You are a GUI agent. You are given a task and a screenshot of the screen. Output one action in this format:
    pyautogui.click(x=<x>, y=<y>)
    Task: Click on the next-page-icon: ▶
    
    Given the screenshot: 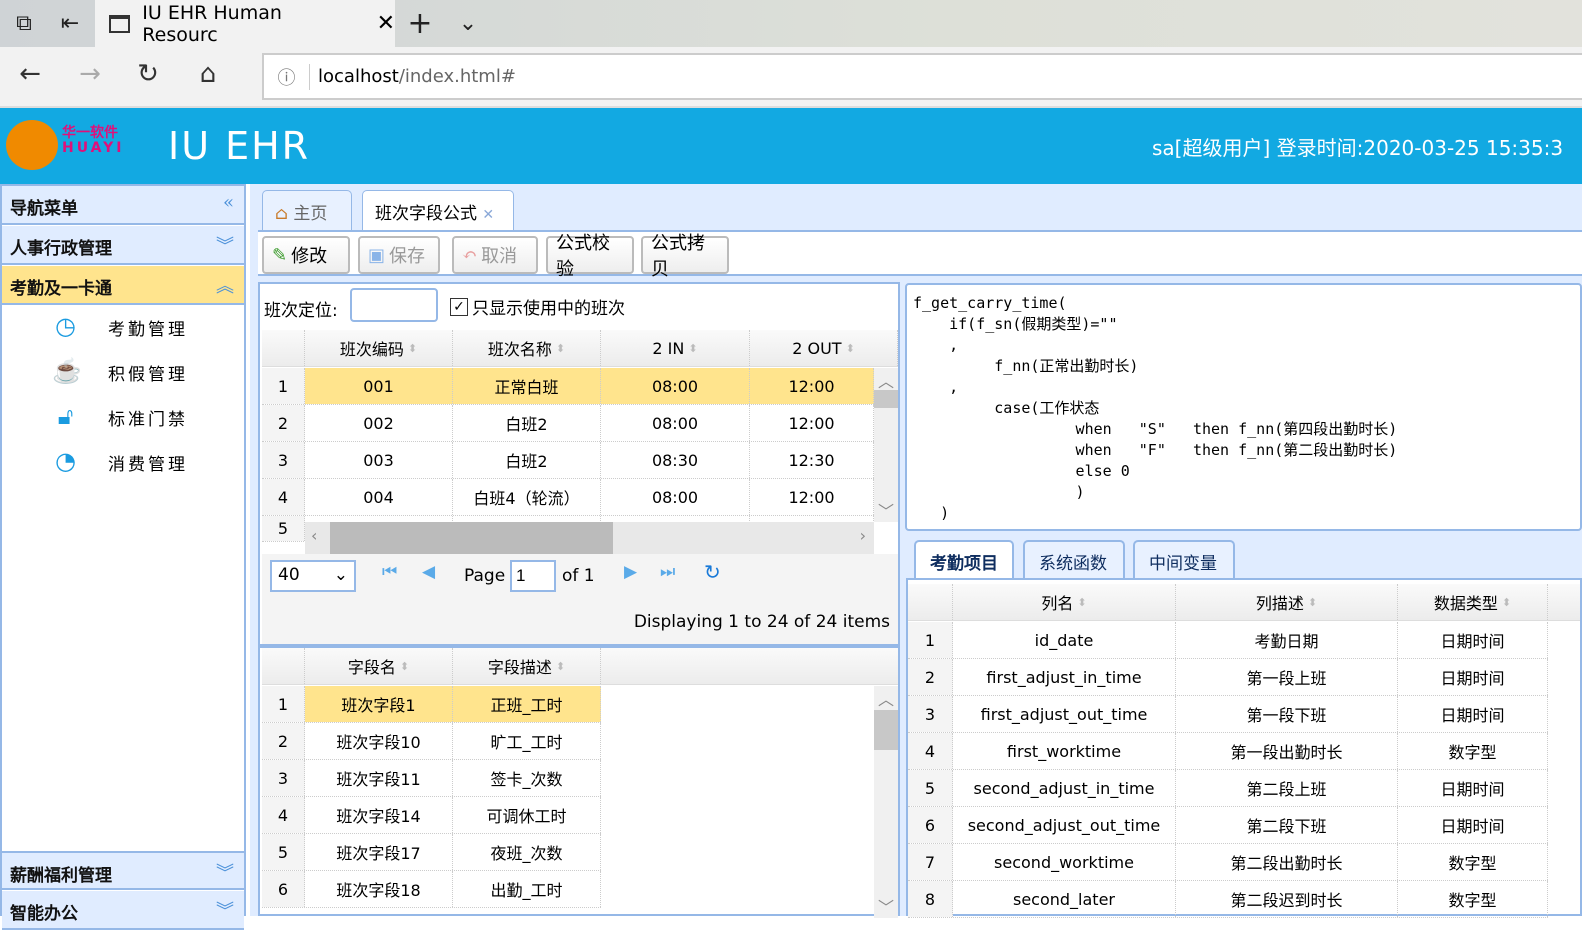 What is the action you would take?
    pyautogui.click(x=630, y=572)
    